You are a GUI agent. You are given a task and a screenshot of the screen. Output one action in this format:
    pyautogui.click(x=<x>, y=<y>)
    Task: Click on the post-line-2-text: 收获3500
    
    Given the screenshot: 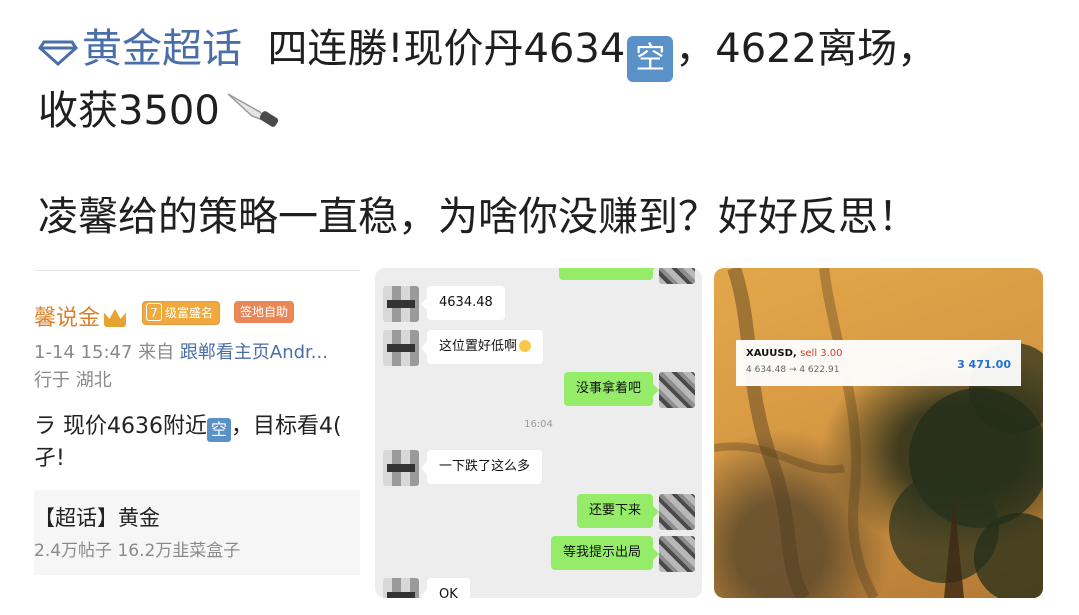 What is the action you would take?
    pyautogui.click(x=129, y=111)
    